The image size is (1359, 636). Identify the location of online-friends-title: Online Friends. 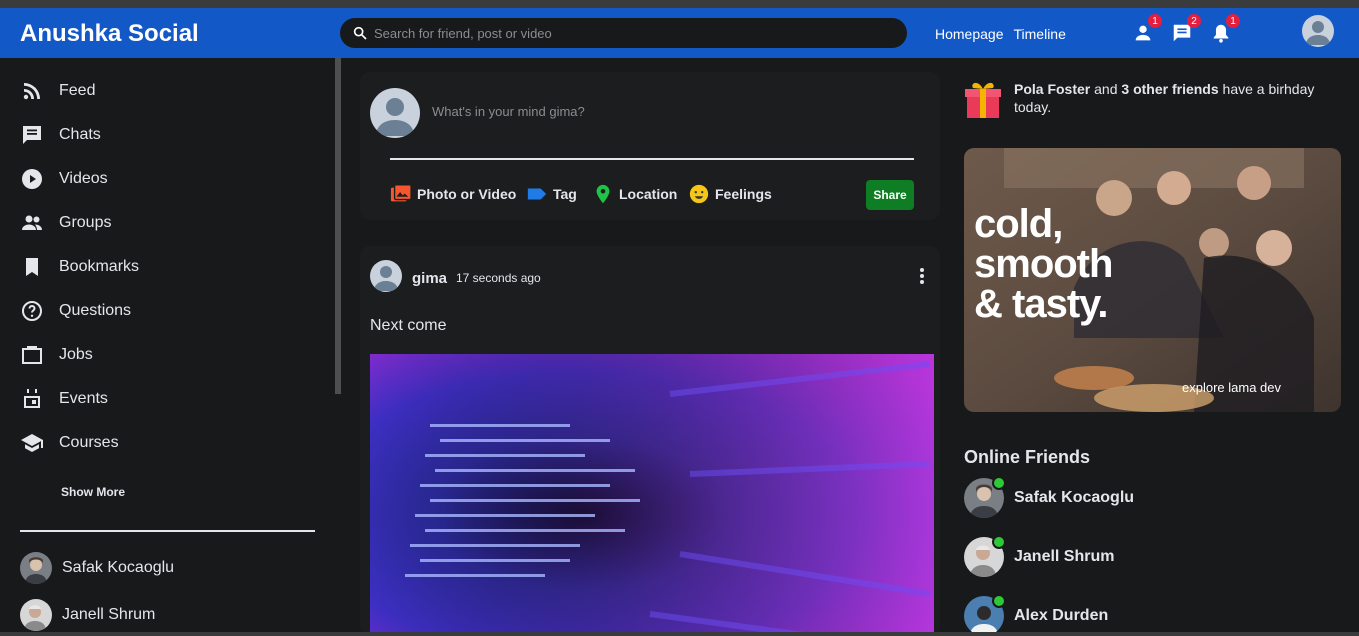
(1027, 457).